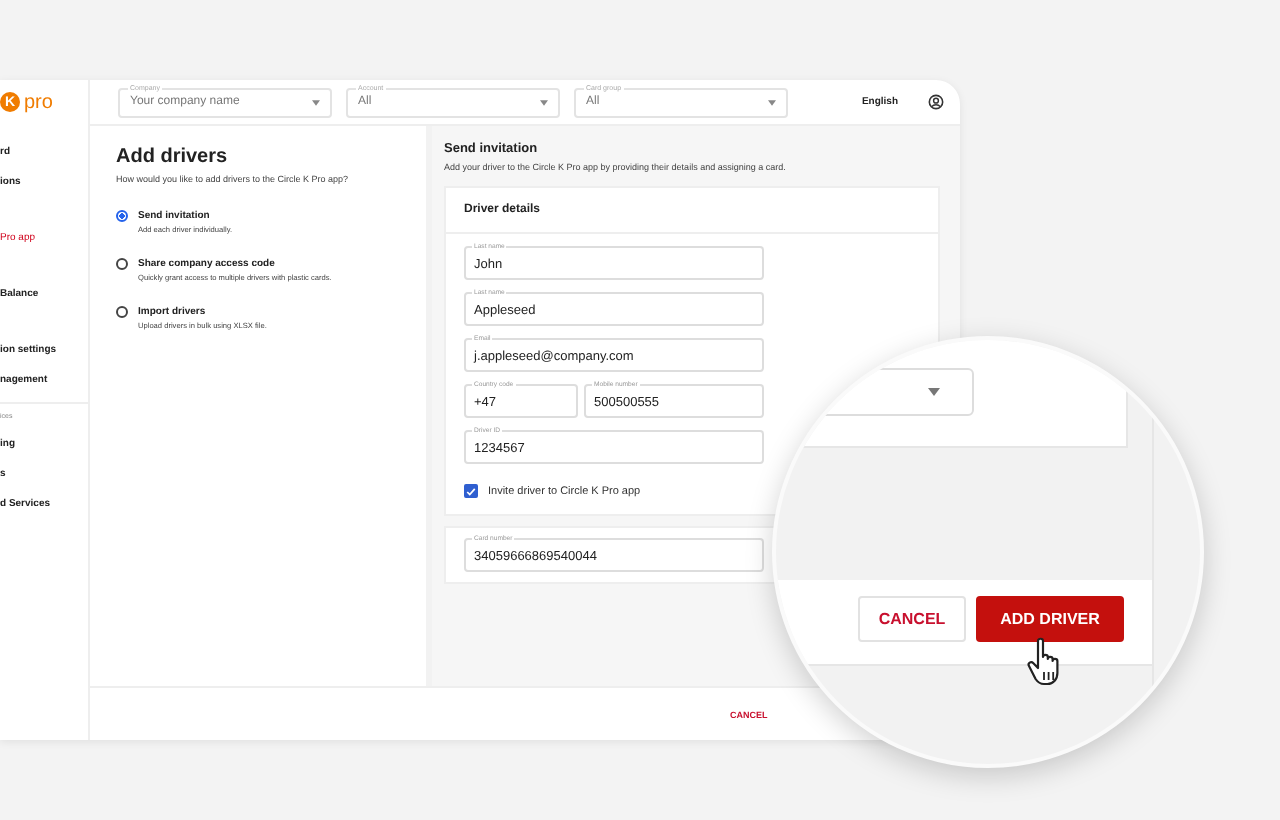 The image size is (1280, 820). What do you see at coordinates (38, 102) in the screenshot?
I see `logo-text: pro` at bounding box center [38, 102].